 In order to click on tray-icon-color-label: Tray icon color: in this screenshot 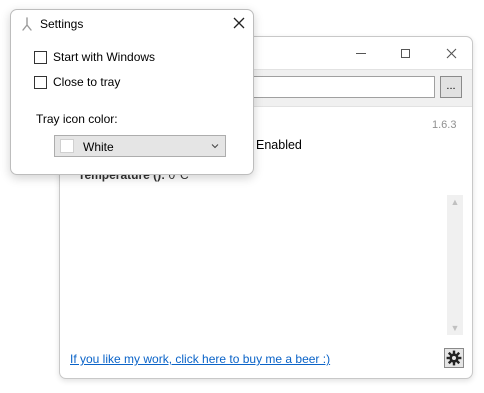, I will do `click(77, 119)`.